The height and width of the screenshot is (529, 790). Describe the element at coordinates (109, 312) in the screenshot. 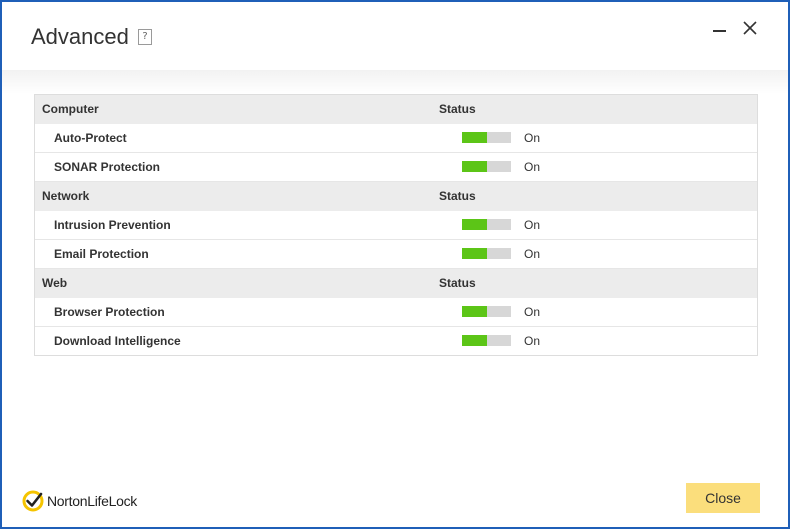

I see `setting-label: Browser Protection` at that location.